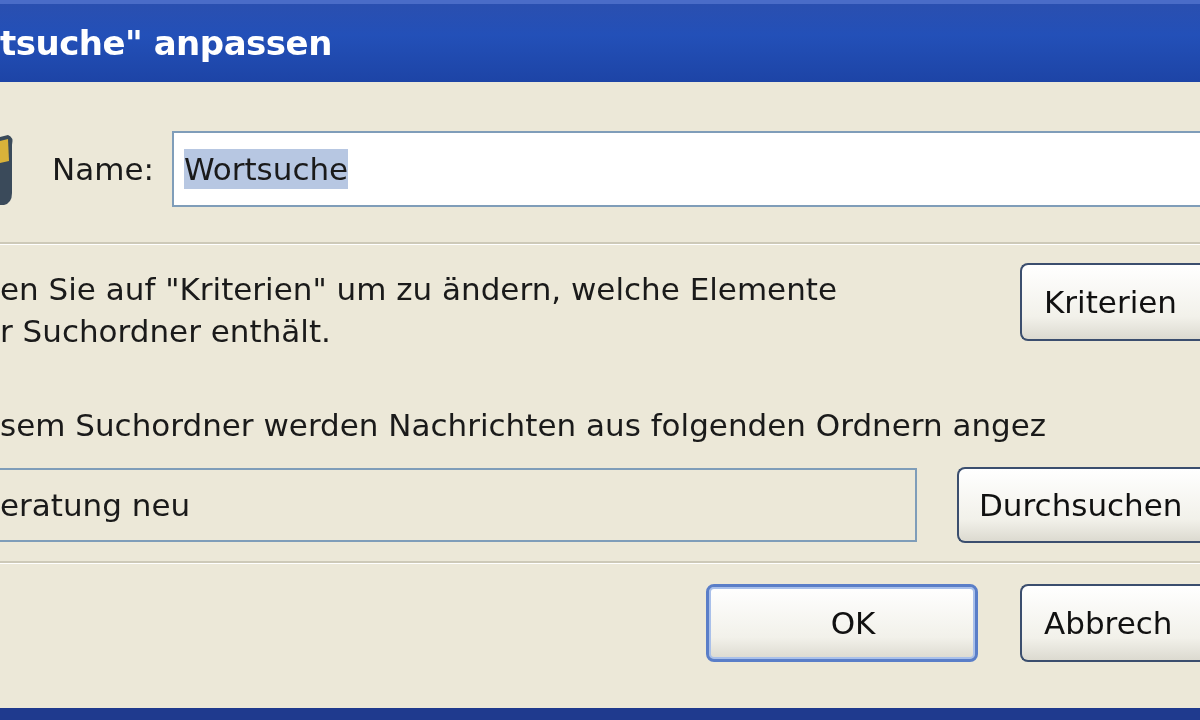  What do you see at coordinates (524, 425) in the screenshot?
I see `folders-label: sem Suchordner werden Nachrichten aus folgenden Ordnern angez` at bounding box center [524, 425].